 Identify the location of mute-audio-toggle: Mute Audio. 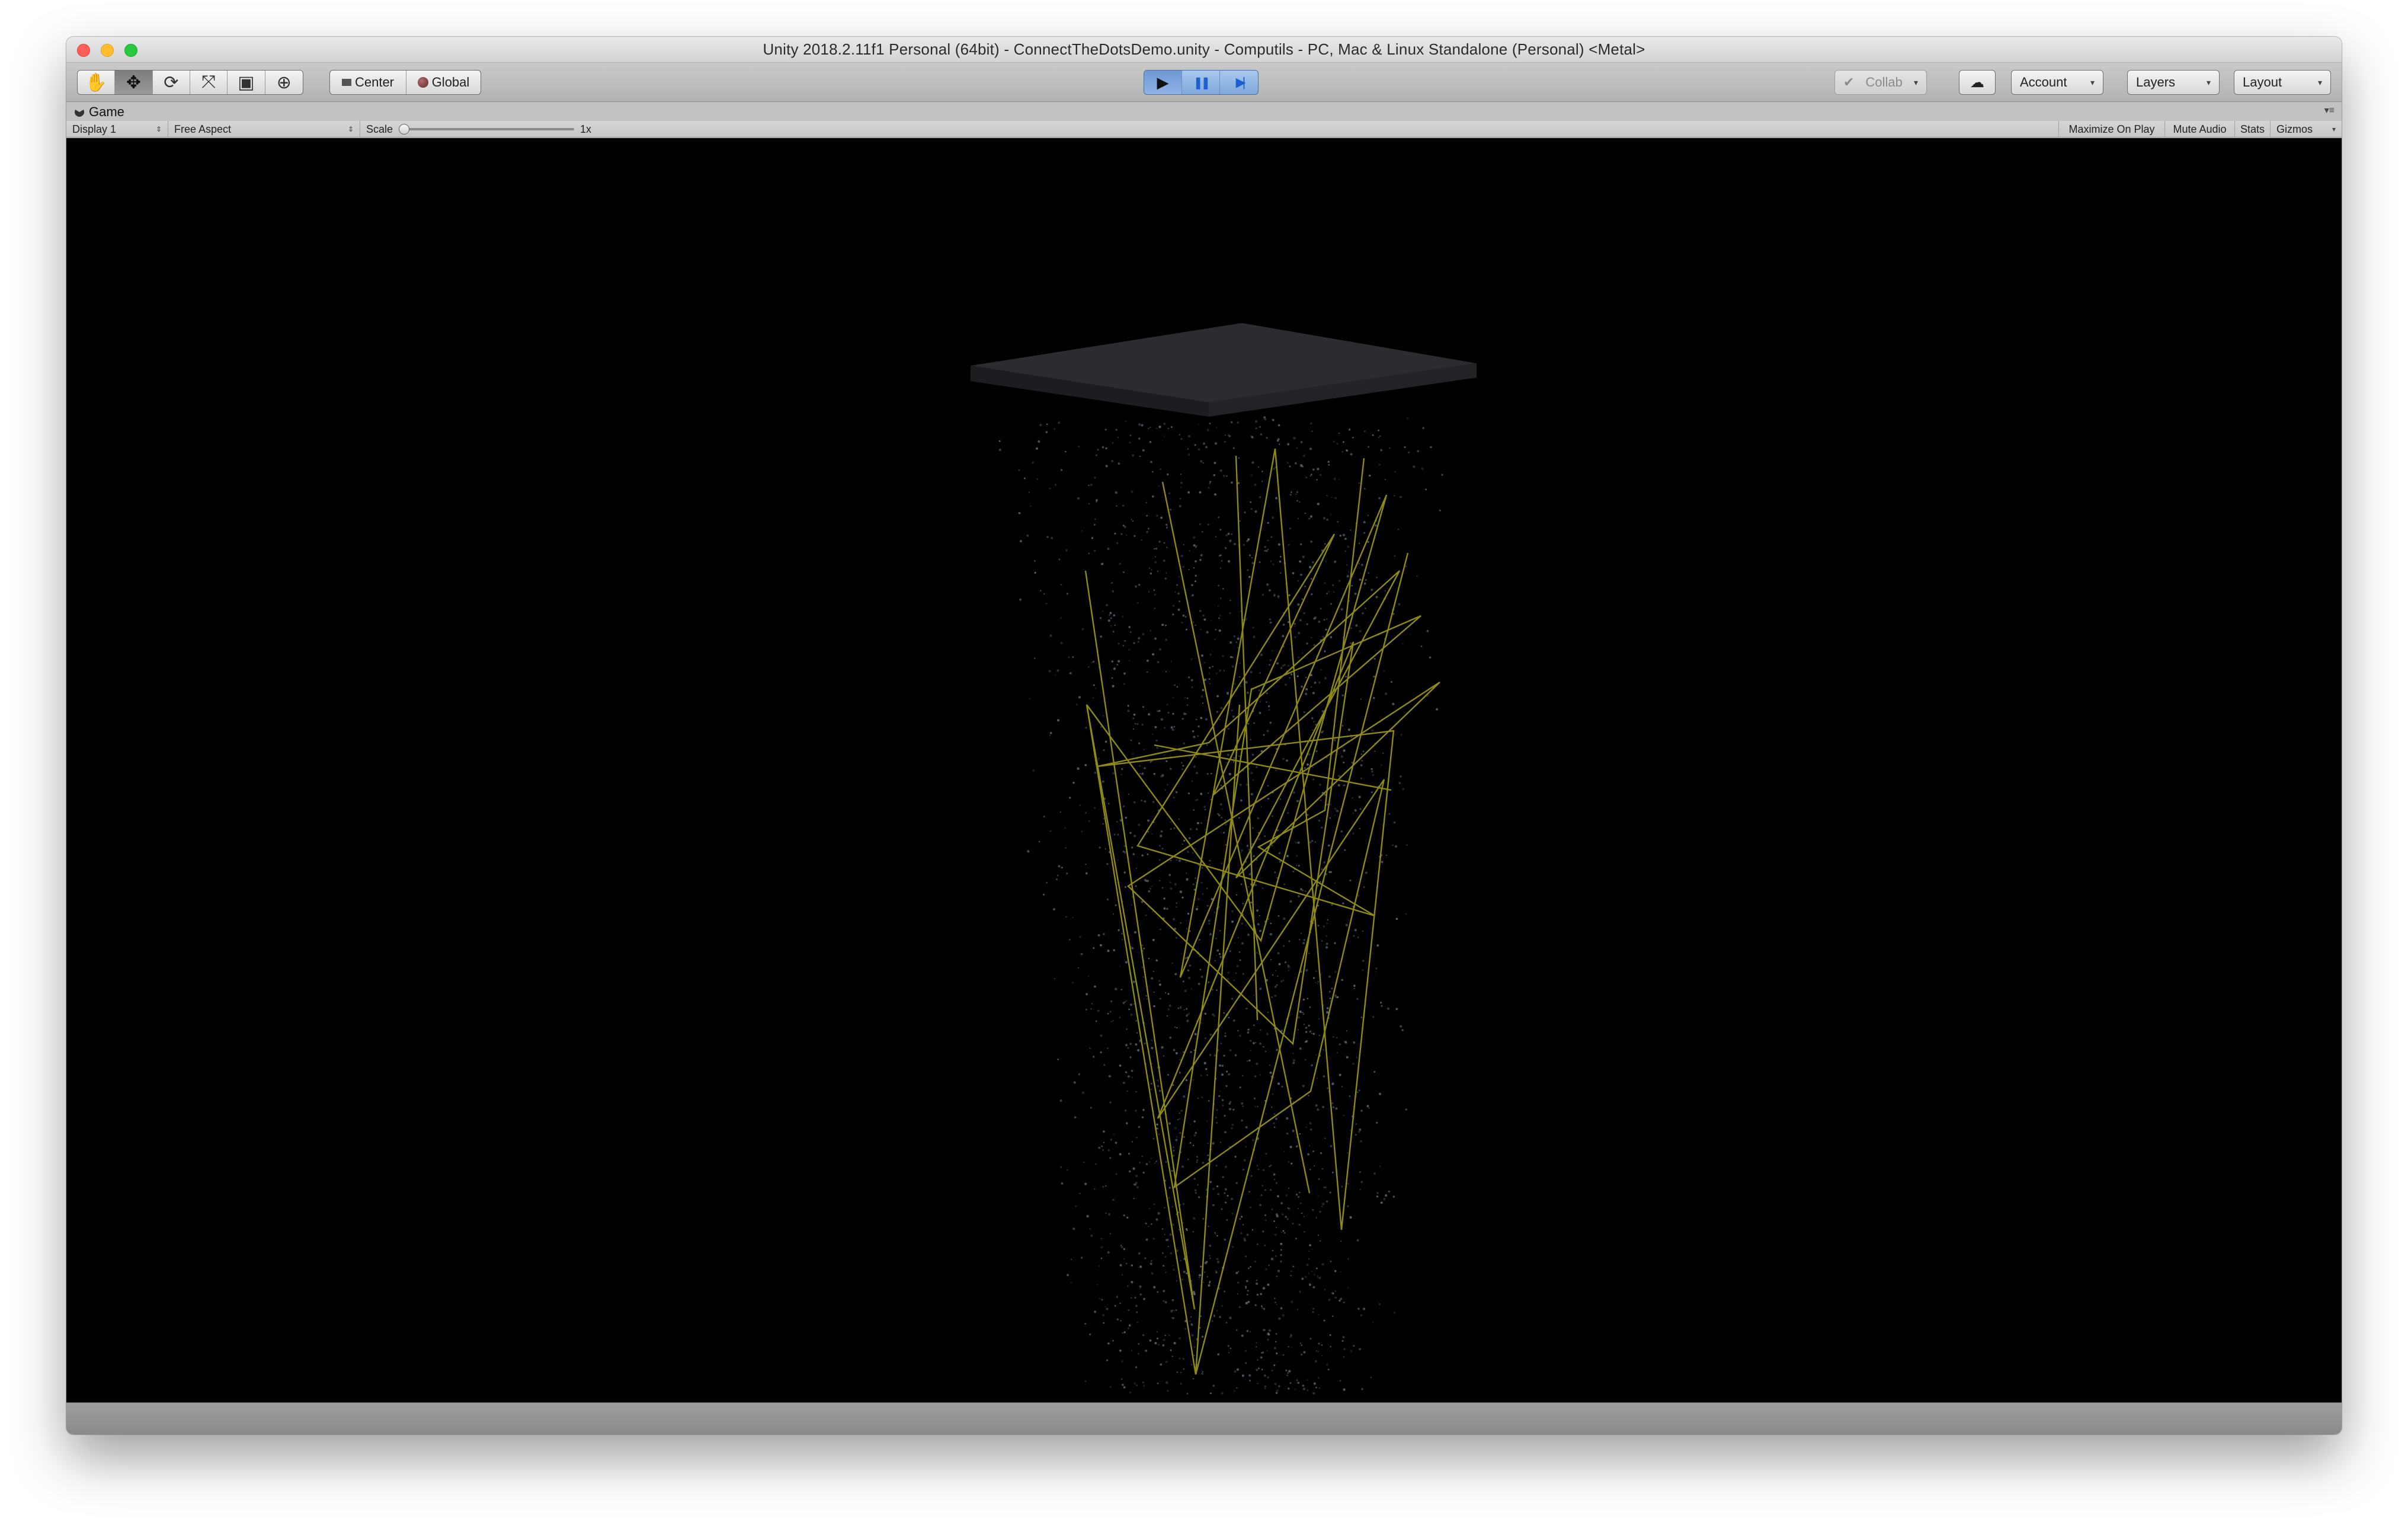
(2200, 129).